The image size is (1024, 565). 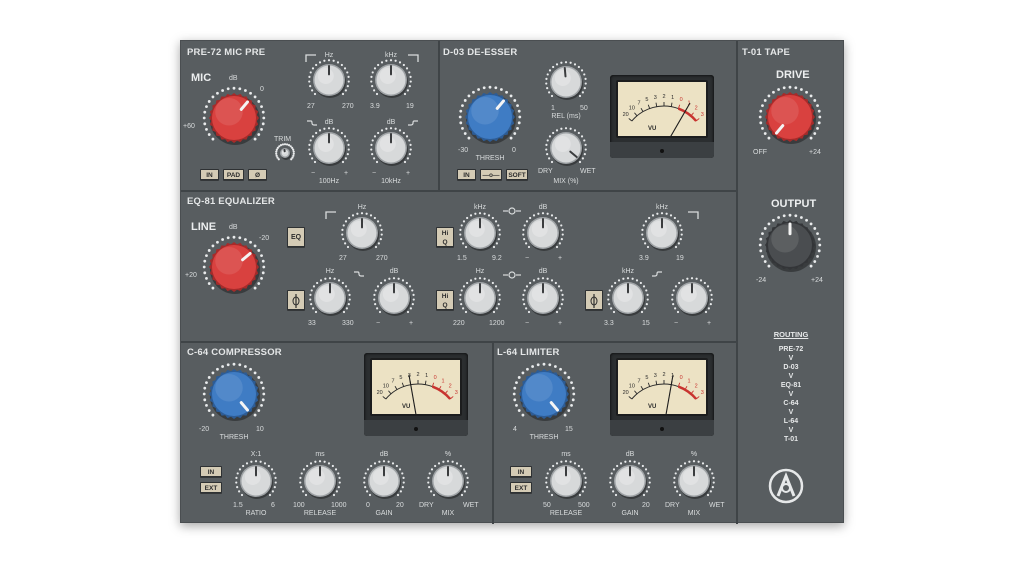 What do you see at coordinates (329, 122) in the screenshot?
I see `pre72-db-left: dB` at bounding box center [329, 122].